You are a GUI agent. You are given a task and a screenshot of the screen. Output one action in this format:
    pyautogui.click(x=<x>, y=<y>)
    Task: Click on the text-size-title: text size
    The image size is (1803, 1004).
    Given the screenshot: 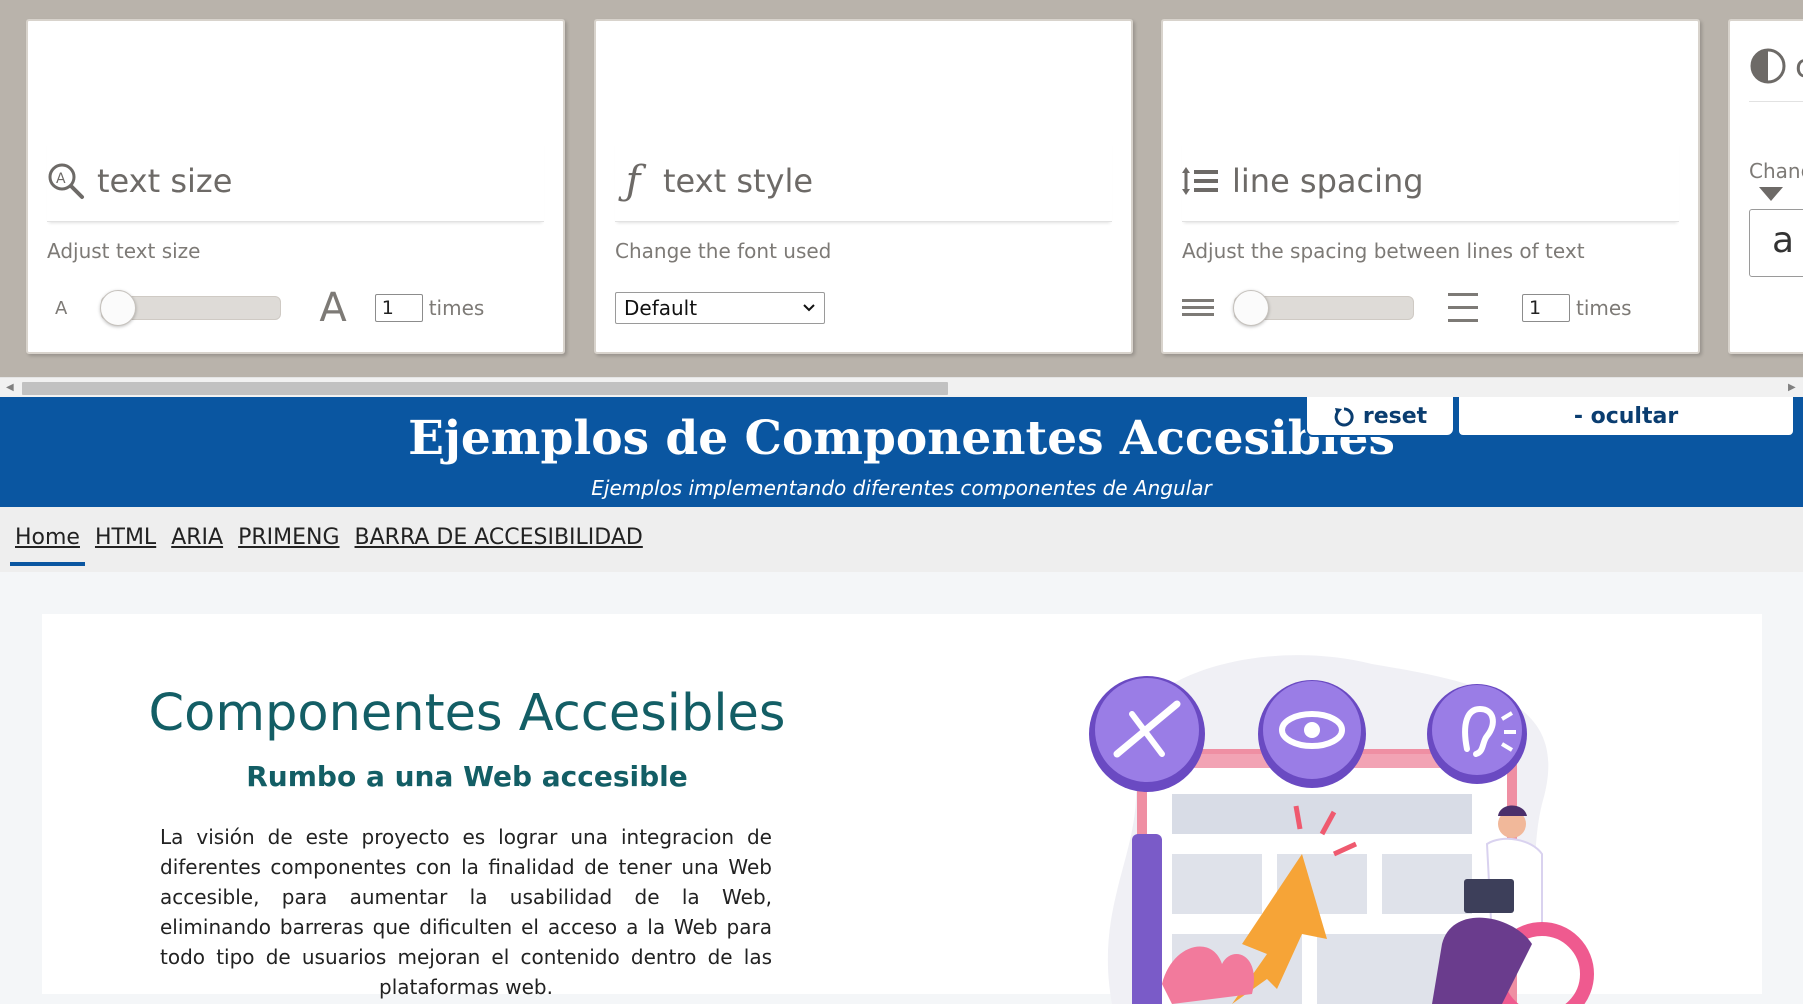 What is the action you would take?
    pyautogui.click(x=165, y=181)
    